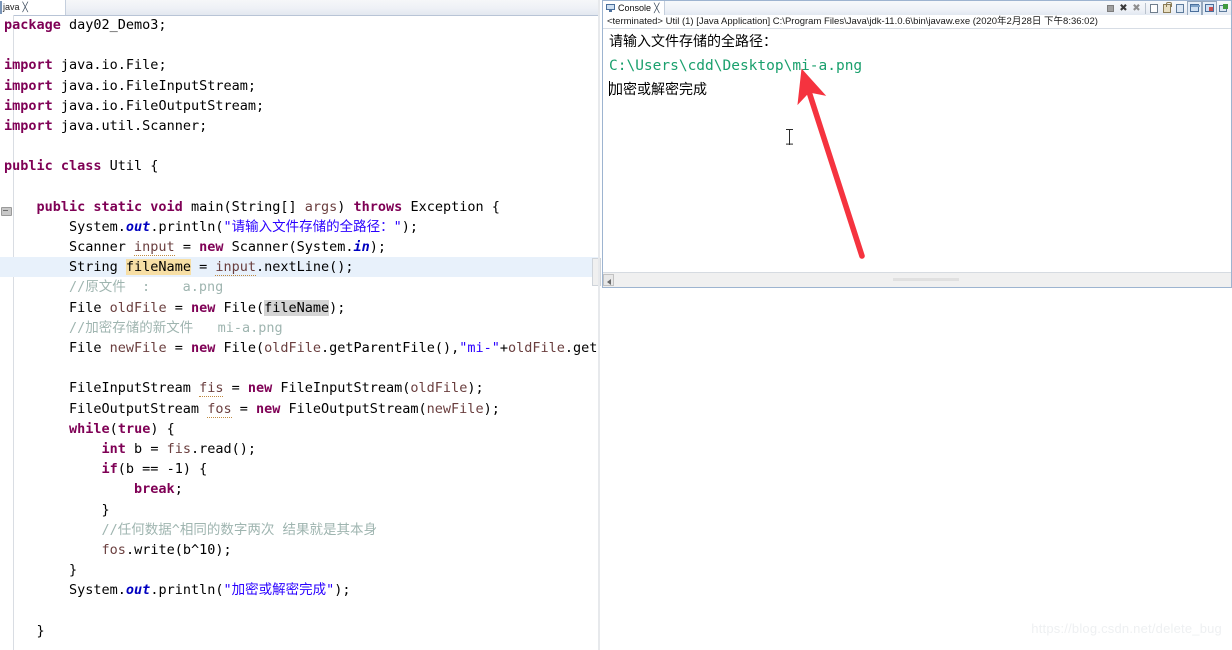 The height and width of the screenshot is (650, 1232). Describe the element at coordinates (138, 307) in the screenshot. I see `code-token: oldFile` at that location.